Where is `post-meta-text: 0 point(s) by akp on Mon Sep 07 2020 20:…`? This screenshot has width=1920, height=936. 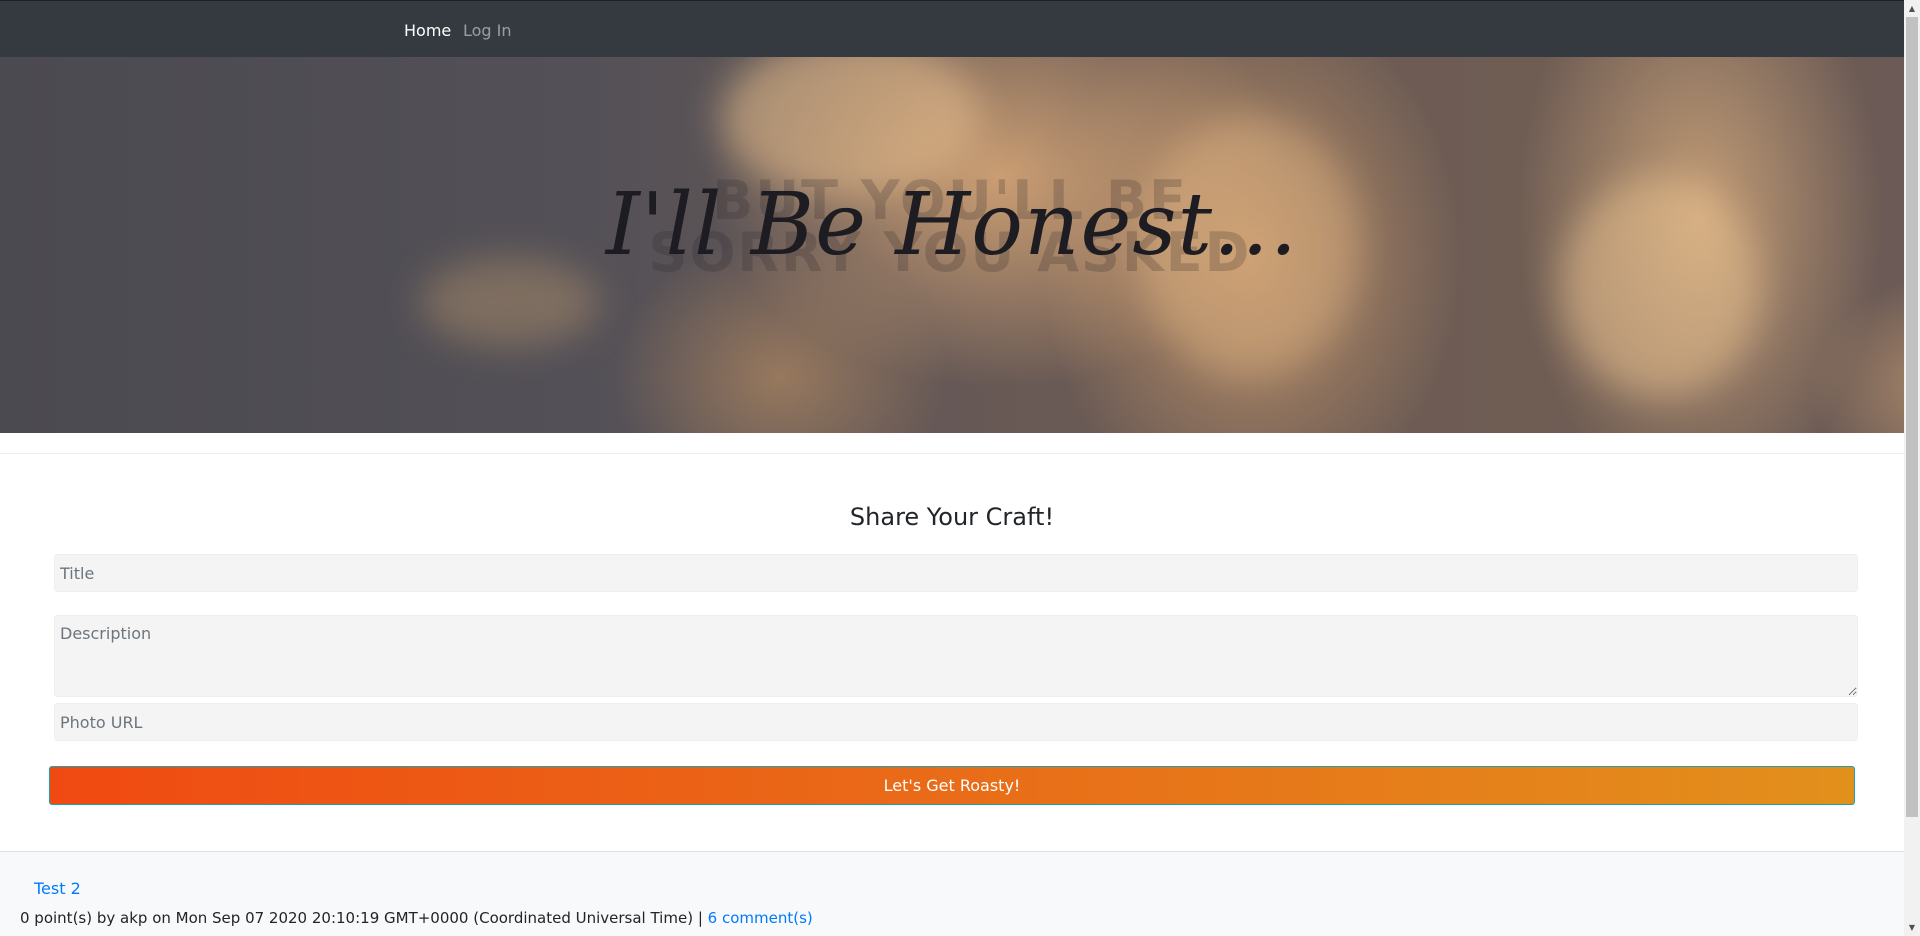 post-meta-text: 0 point(s) by akp on Mon Sep 07 2020 20:… is located at coordinates (361, 918).